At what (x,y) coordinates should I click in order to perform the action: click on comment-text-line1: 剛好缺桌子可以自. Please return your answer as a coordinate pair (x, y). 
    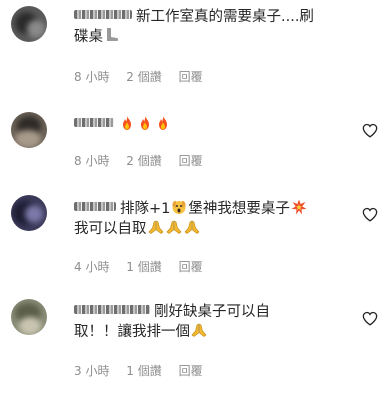
    Looking at the image, I should click on (212, 312).